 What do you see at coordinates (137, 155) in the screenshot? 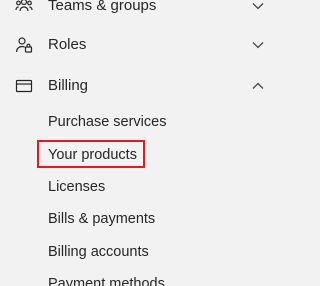
I see `sub-item-your-products: Your products` at bounding box center [137, 155].